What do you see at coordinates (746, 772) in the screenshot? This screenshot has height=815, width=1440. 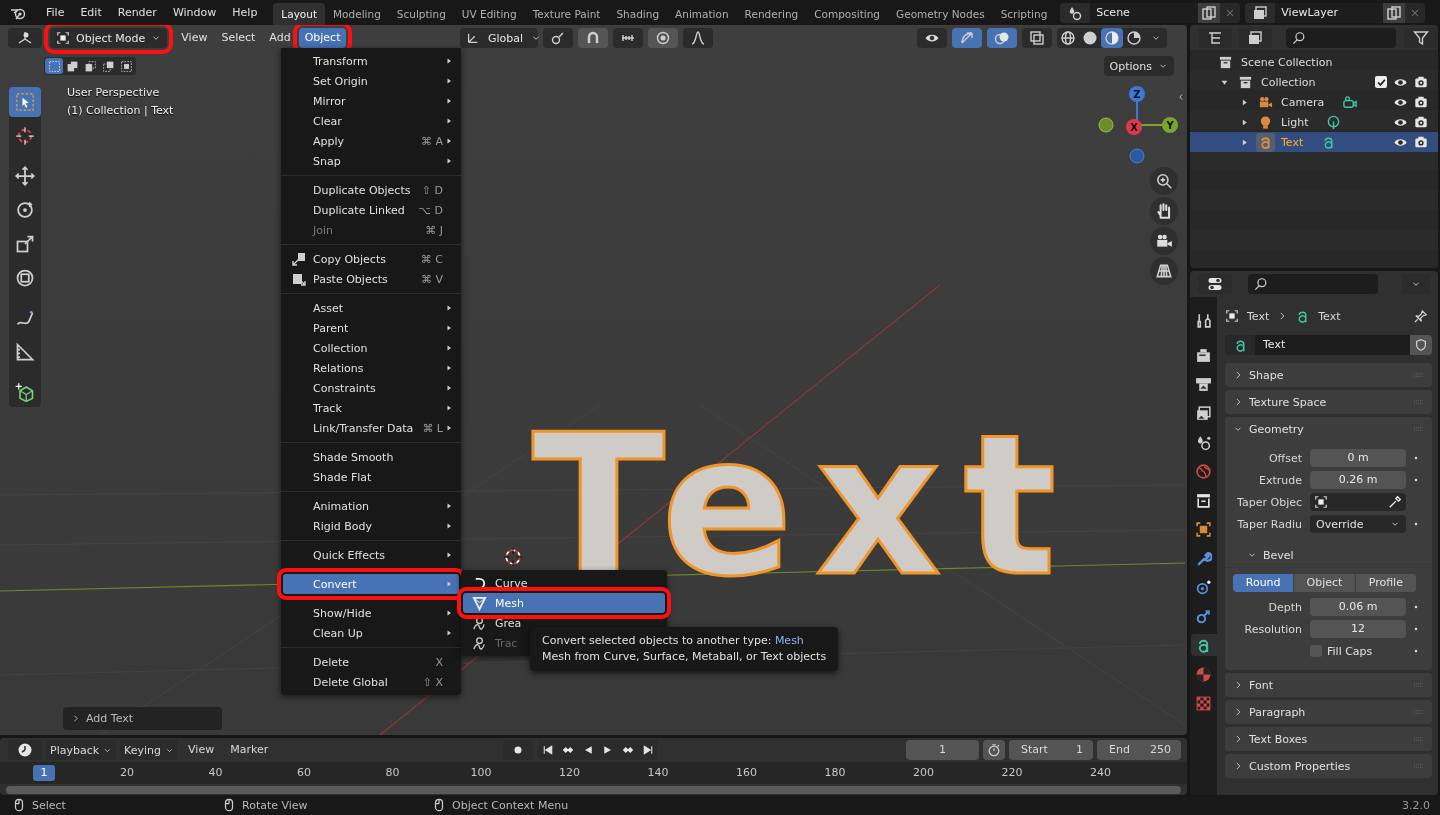 I see `frame-number: 160` at bounding box center [746, 772].